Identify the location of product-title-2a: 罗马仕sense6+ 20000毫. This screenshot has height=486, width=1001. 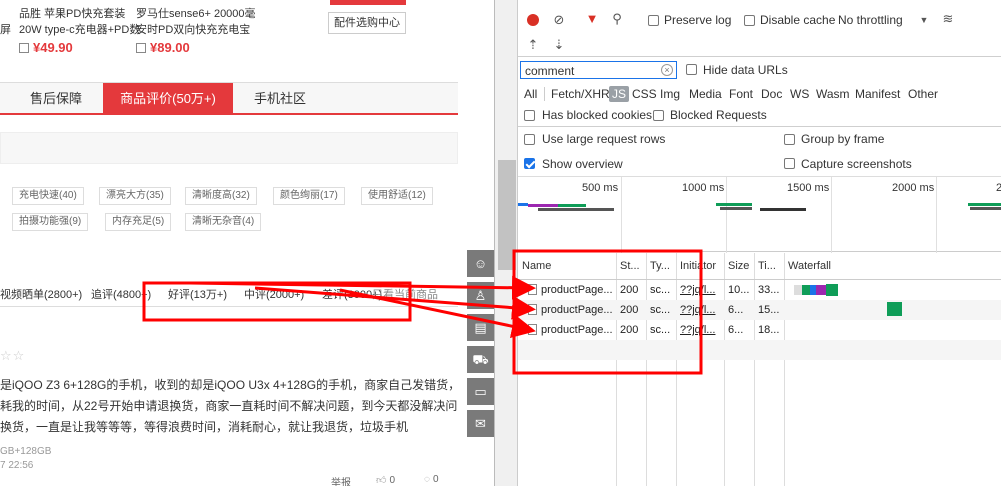
(201, 14).